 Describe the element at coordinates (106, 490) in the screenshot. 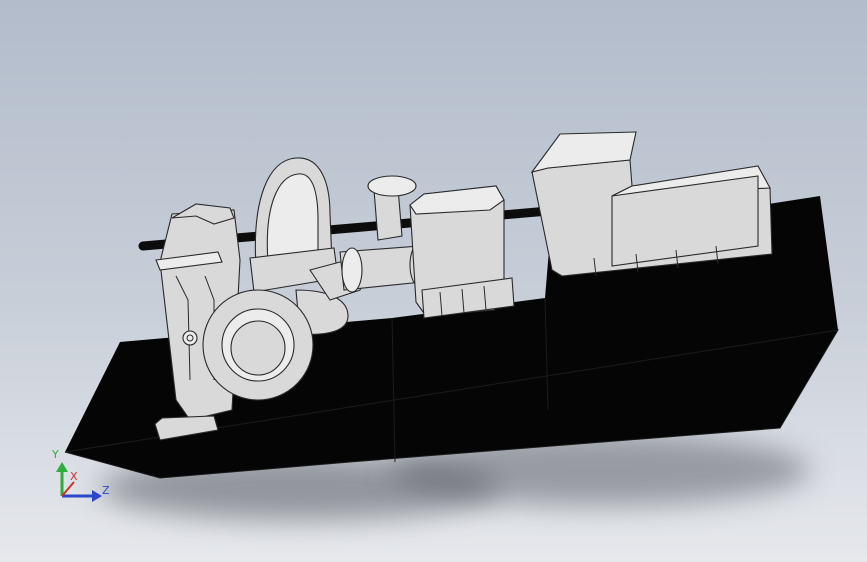

I see `axis-z-label: Z` at that location.